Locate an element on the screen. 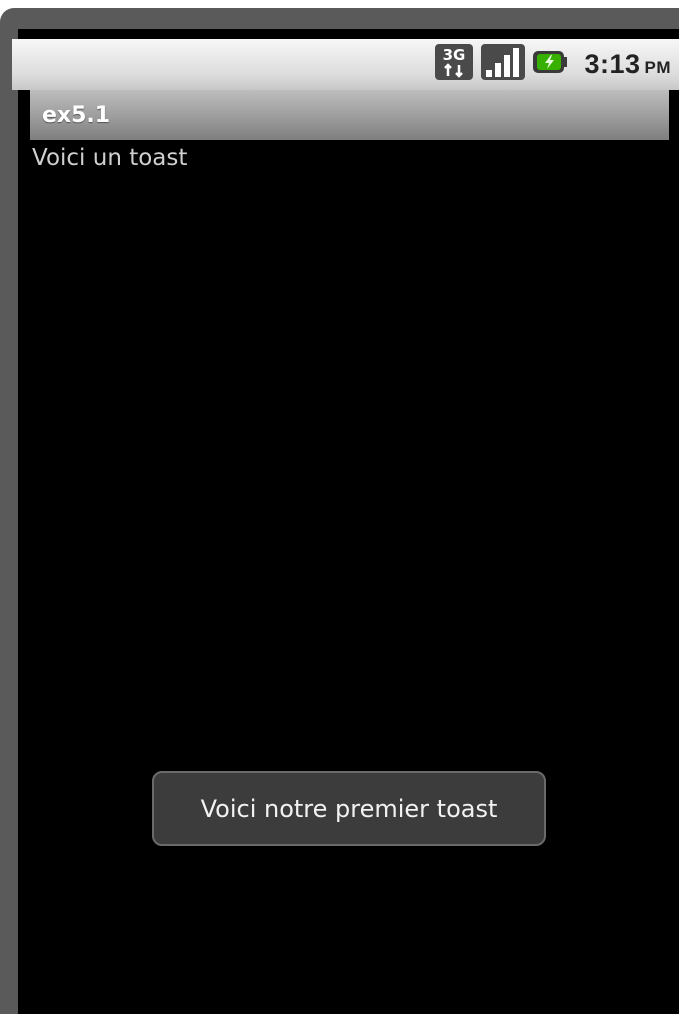 The height and width of the screenshot is (1014, 679). battery-charging-icon is located at coordinates (550, 64).